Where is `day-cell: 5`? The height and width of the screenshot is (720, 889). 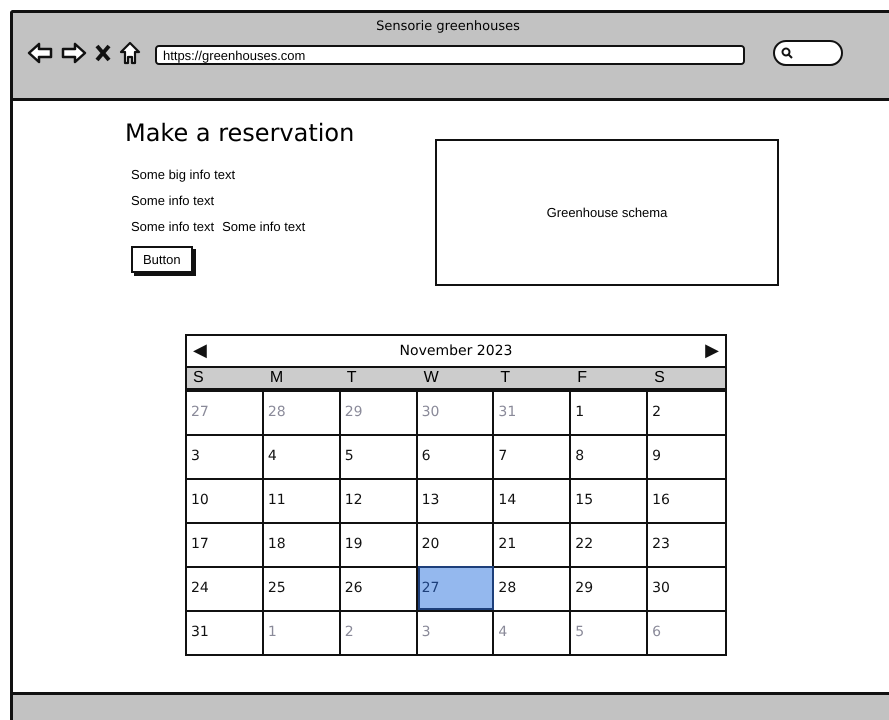
day-cell: 5 is located at coordinates (379, 456).